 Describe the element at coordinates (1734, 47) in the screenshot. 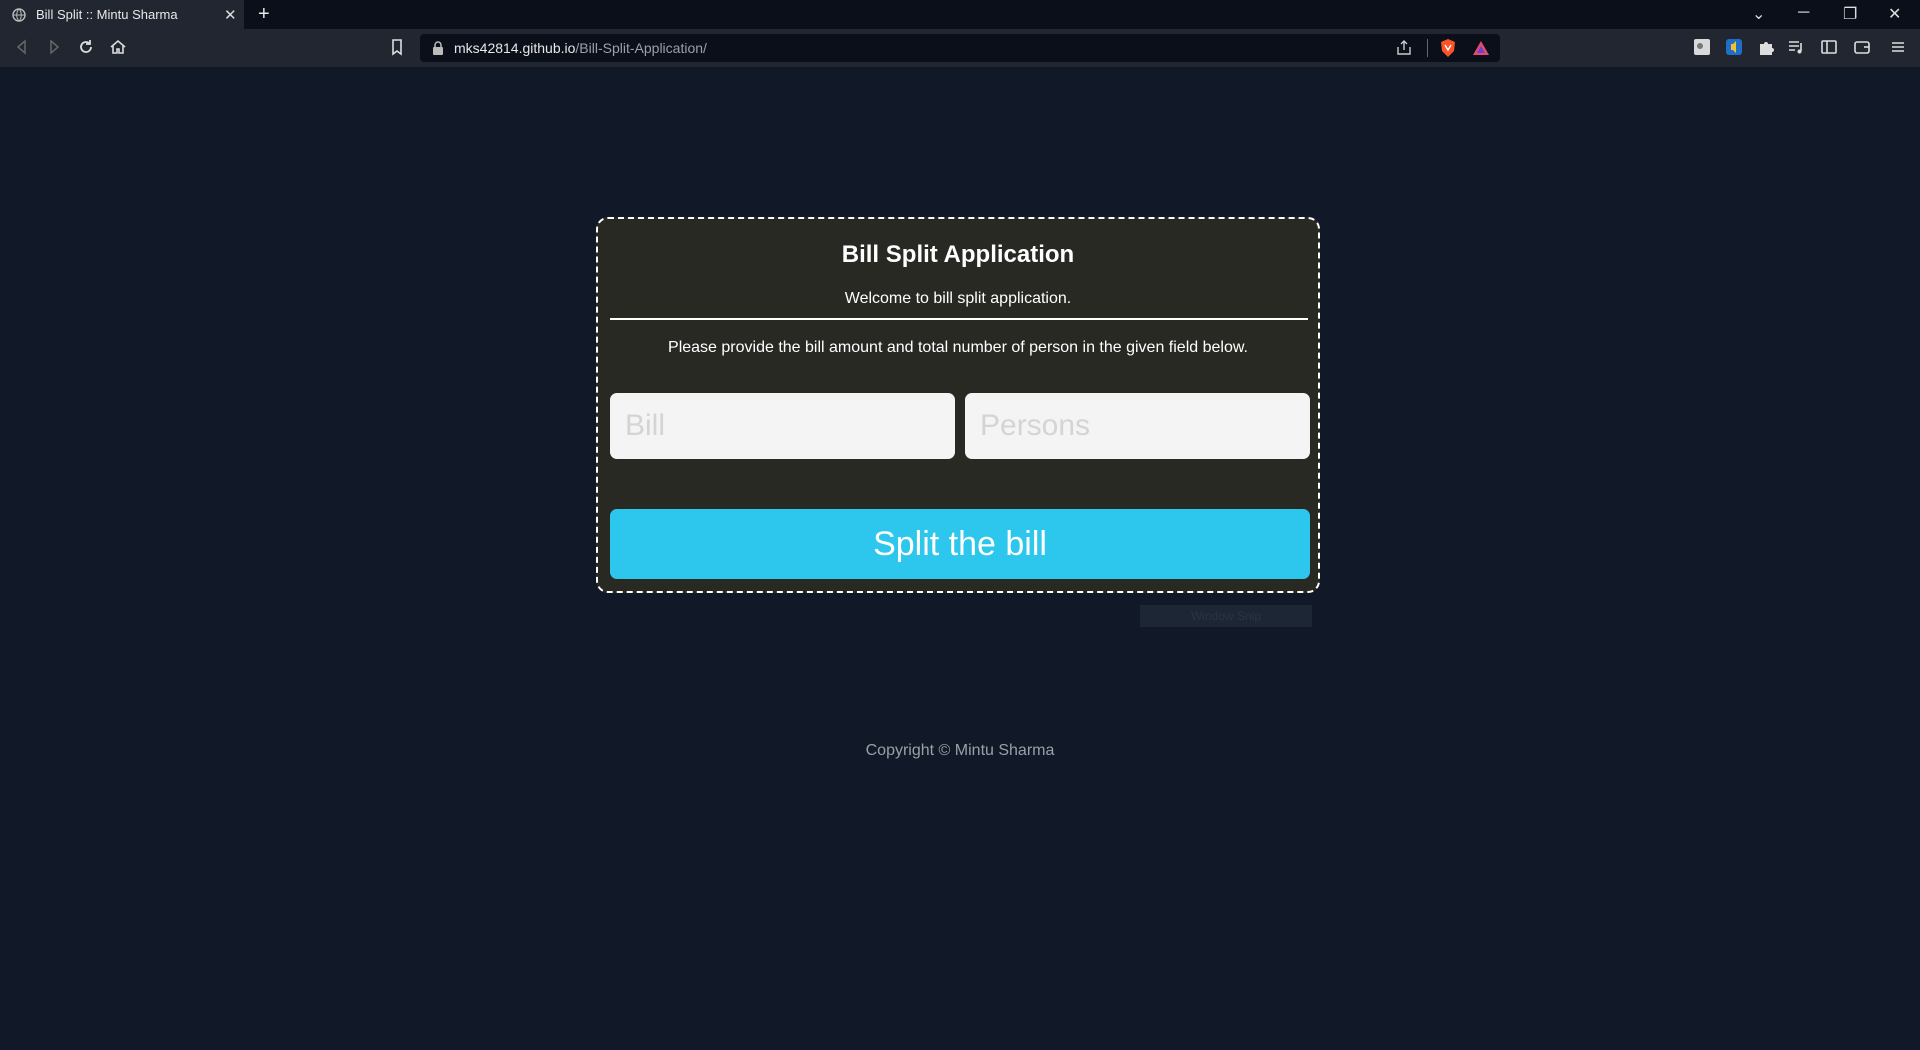

I see `extension-audio-icon` at that location.